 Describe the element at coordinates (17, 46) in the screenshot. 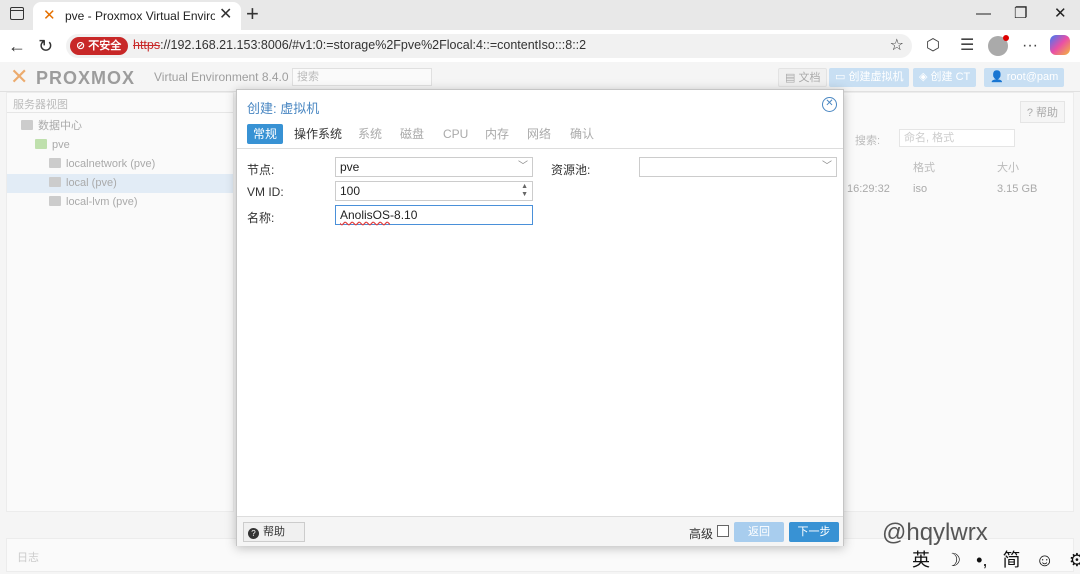

I see `back-icon: ←` at that location.